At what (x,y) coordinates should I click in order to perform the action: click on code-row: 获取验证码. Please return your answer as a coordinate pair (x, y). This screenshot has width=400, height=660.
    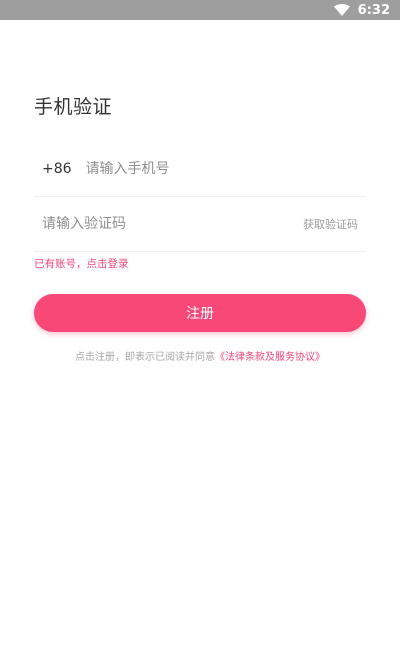
    Looking at the image, I should click on (200, 224).